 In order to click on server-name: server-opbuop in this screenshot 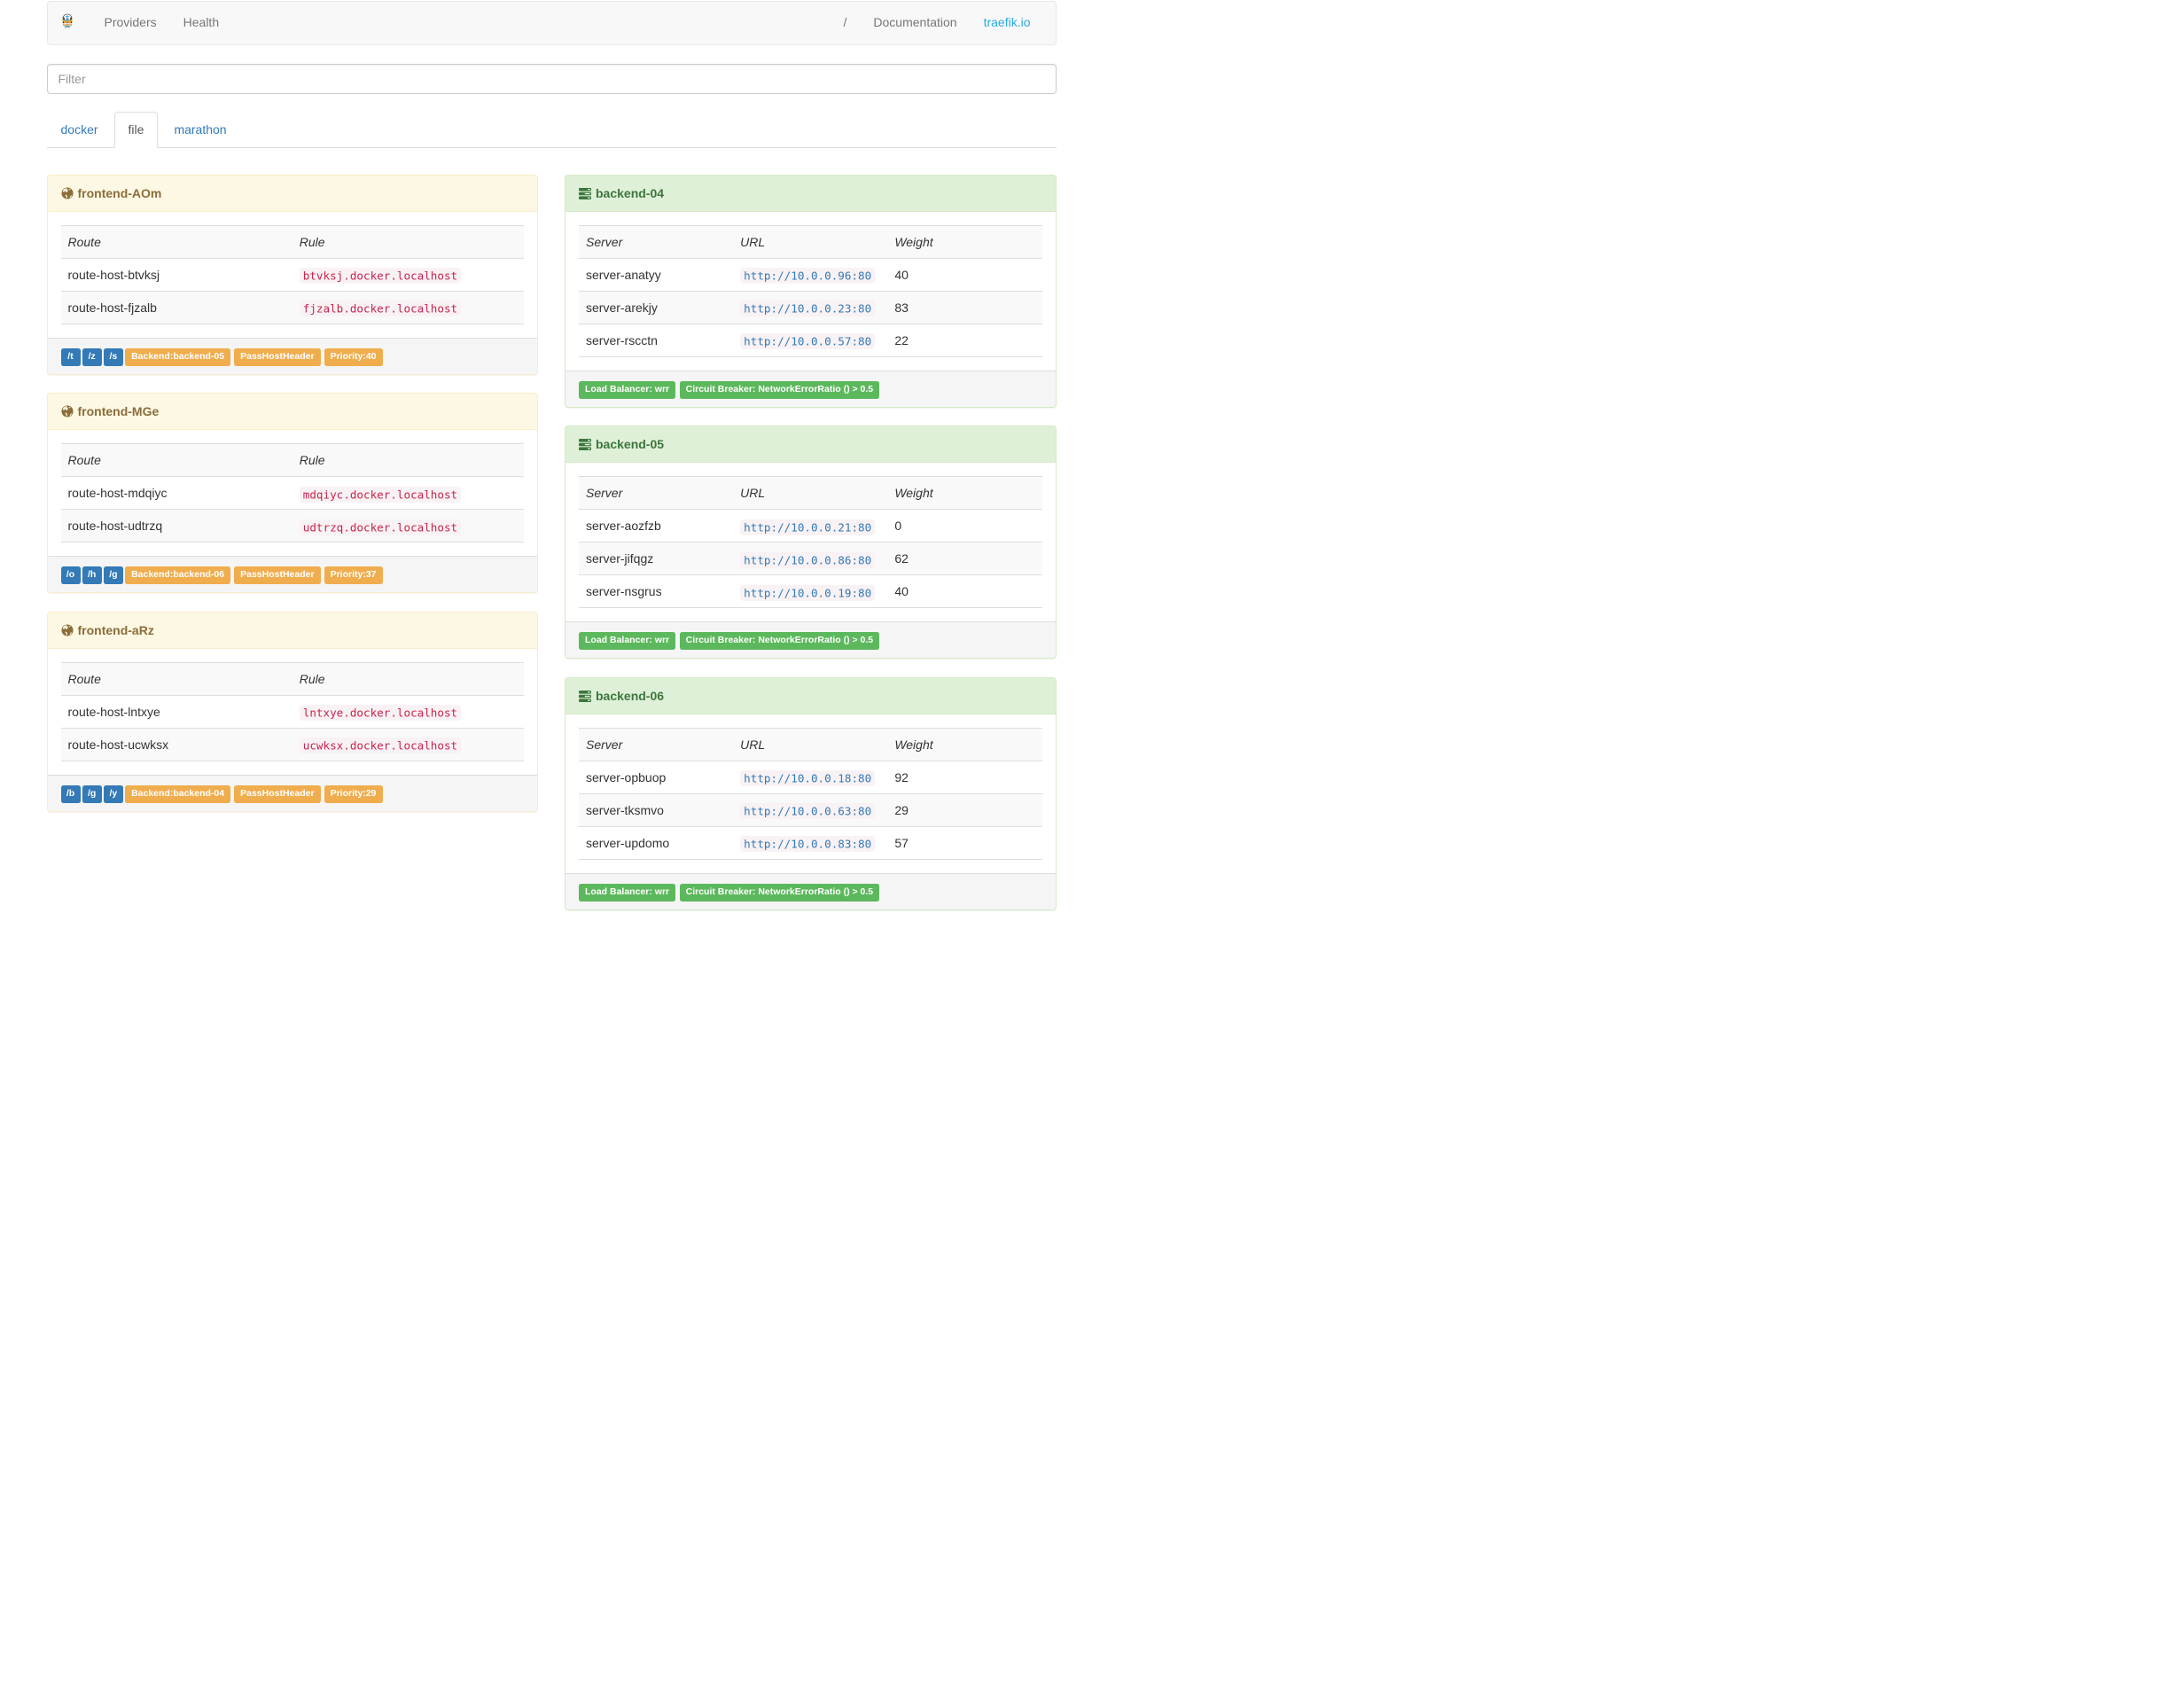, I will do `click(656, 776)`.